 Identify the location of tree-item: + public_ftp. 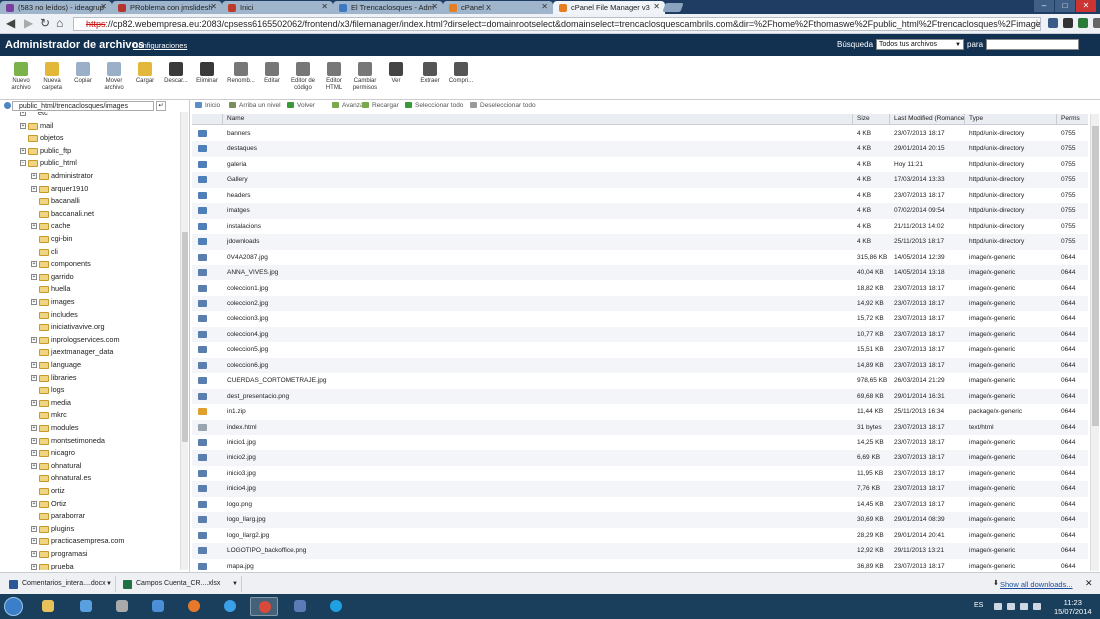
(90, 151).